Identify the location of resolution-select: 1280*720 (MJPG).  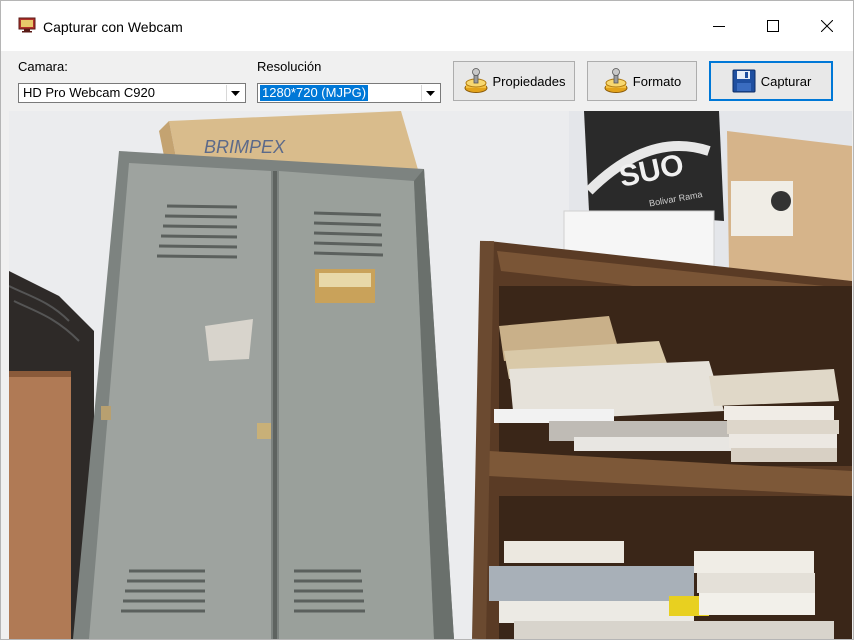
(349, 93).